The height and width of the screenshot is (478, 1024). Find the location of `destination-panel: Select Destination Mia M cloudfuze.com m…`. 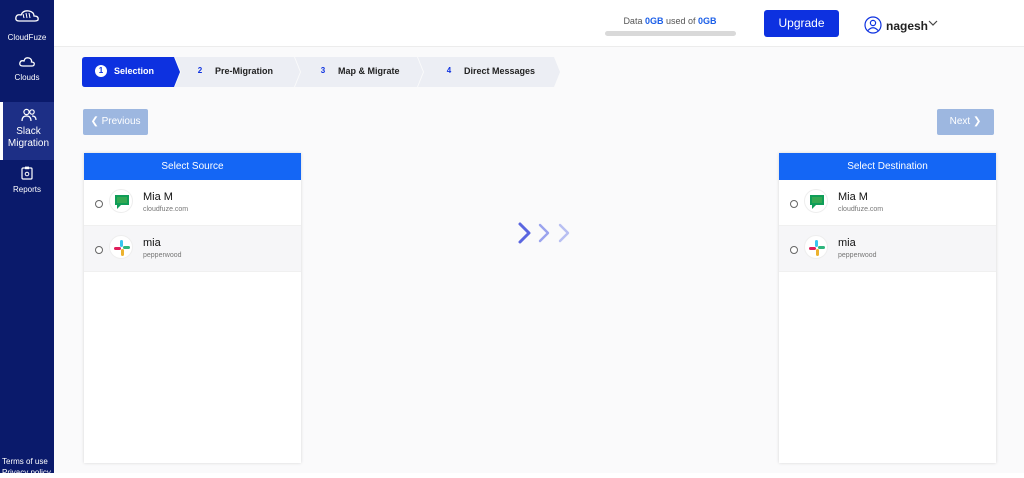

destination-panel: Select Destination Mia M cloudfuze.com m… is located at coordinates (887, 308).